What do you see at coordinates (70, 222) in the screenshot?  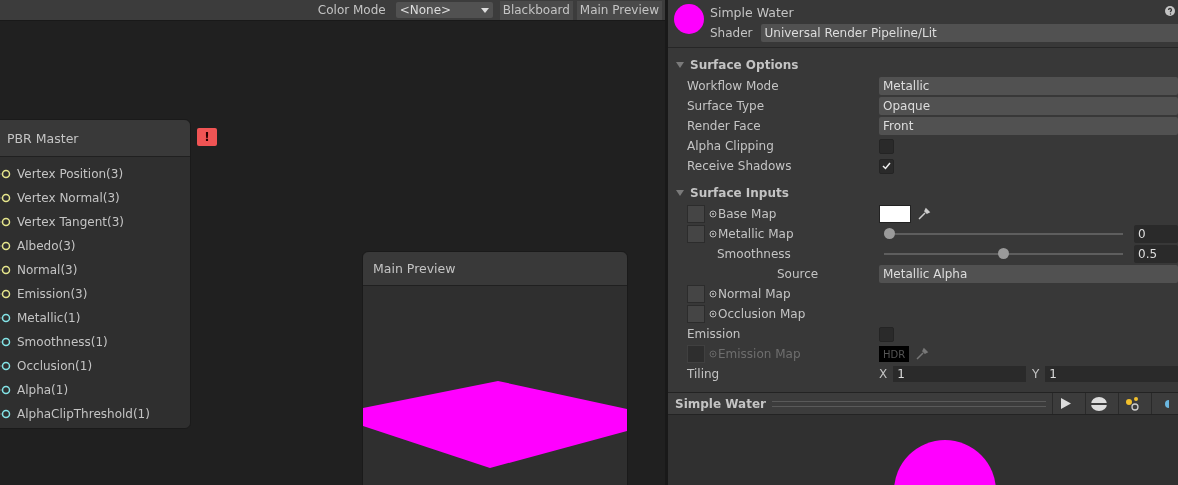 I see `port-label: Vertex Tangent(3)` at bounding box center [70, 222].